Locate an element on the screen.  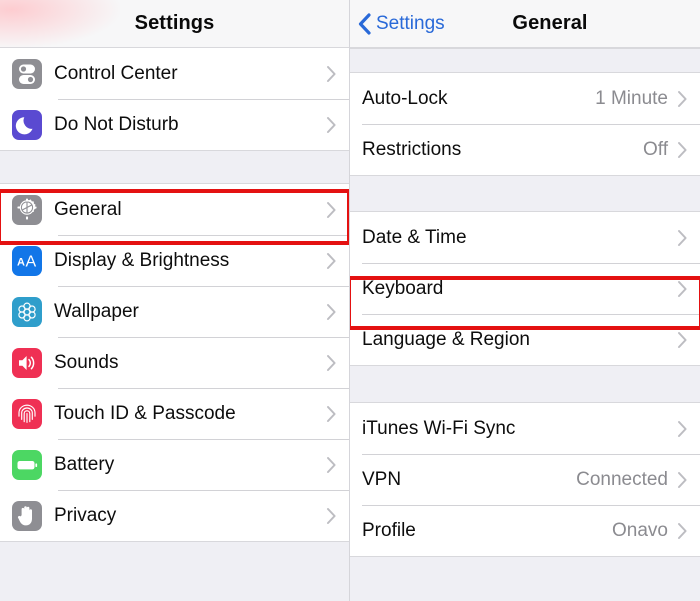
group-media: Control Center Do Not Disturb is located at coordinates (174, 99).